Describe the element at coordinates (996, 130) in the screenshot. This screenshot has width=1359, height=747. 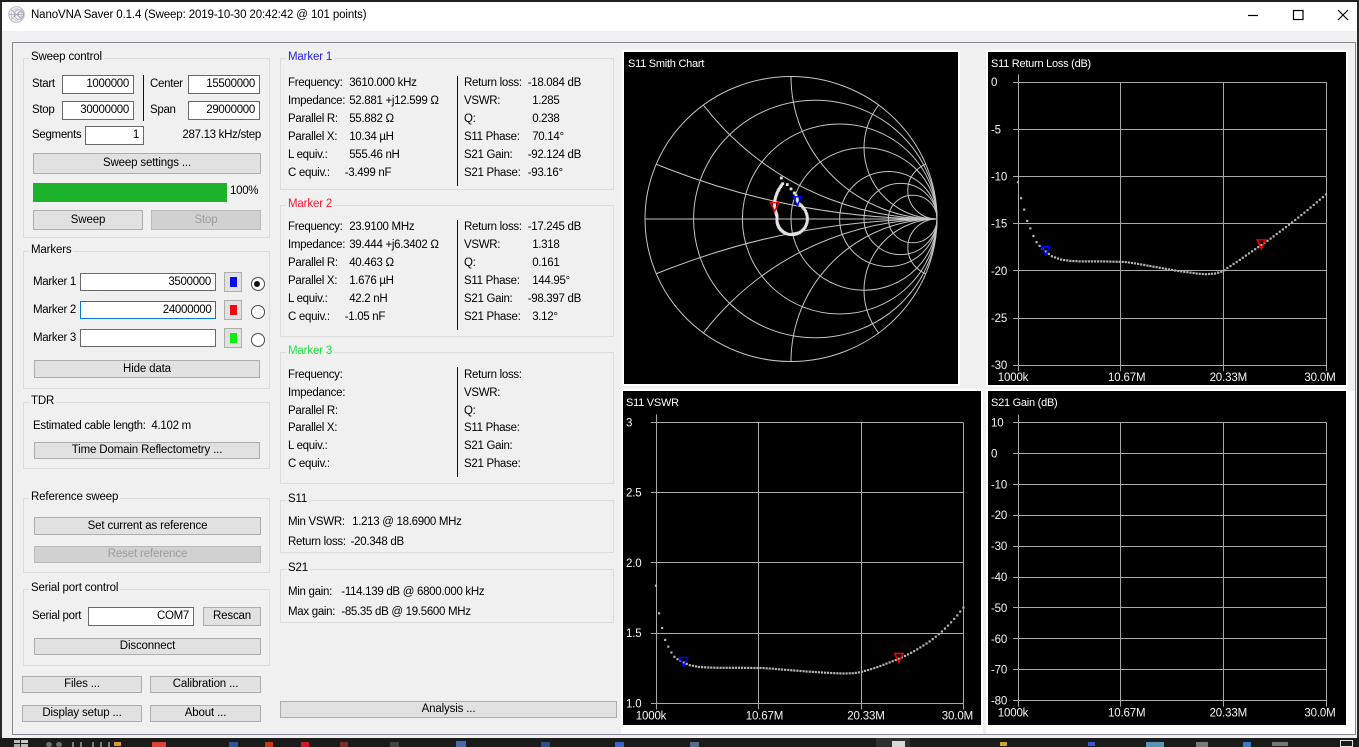
I see `svg-text: -5` at that location.